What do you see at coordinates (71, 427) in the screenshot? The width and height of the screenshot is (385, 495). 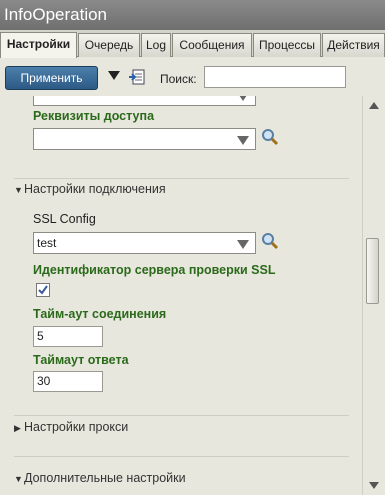 I see `section-proxy-settings: ▶ Настройки прокси` at bounding box center [71, 427].